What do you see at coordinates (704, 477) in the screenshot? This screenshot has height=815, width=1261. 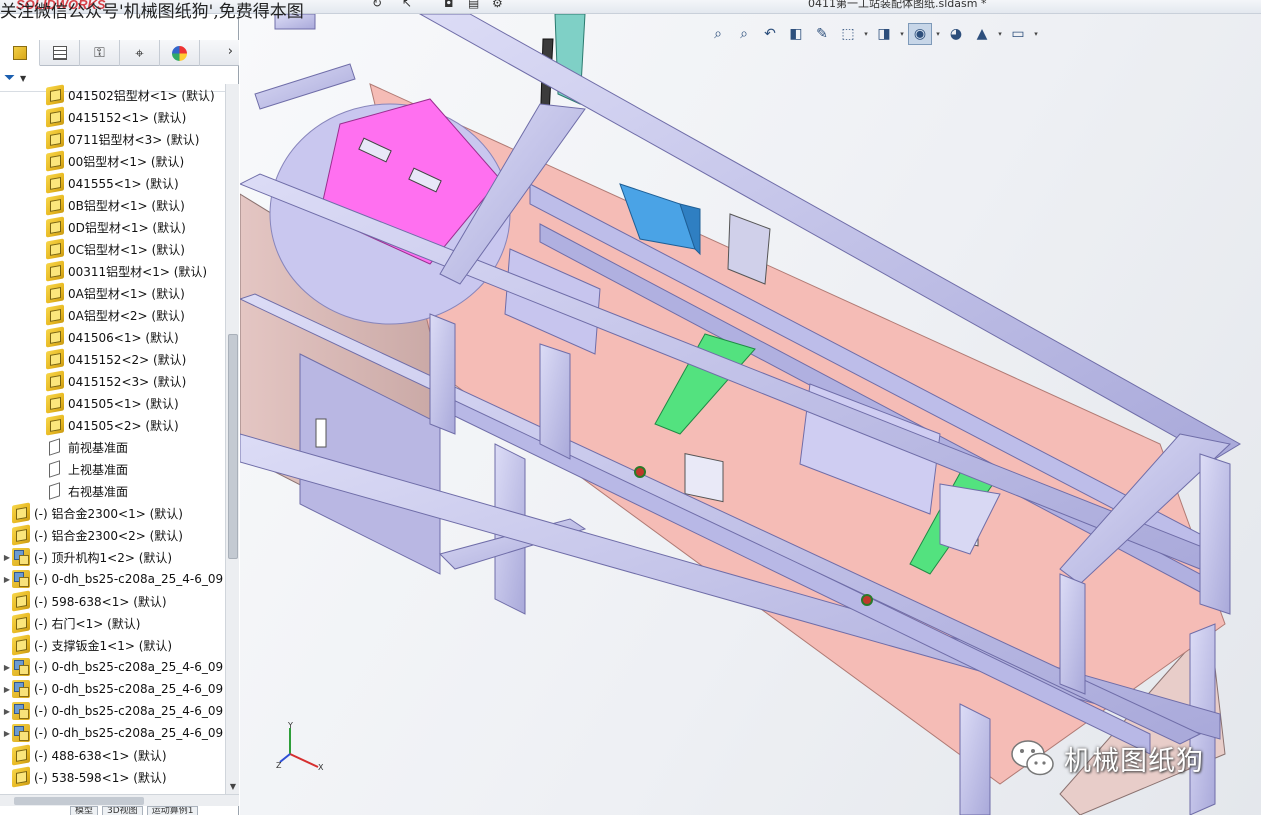 I see `guide-block` at bounding box center [704, 477].